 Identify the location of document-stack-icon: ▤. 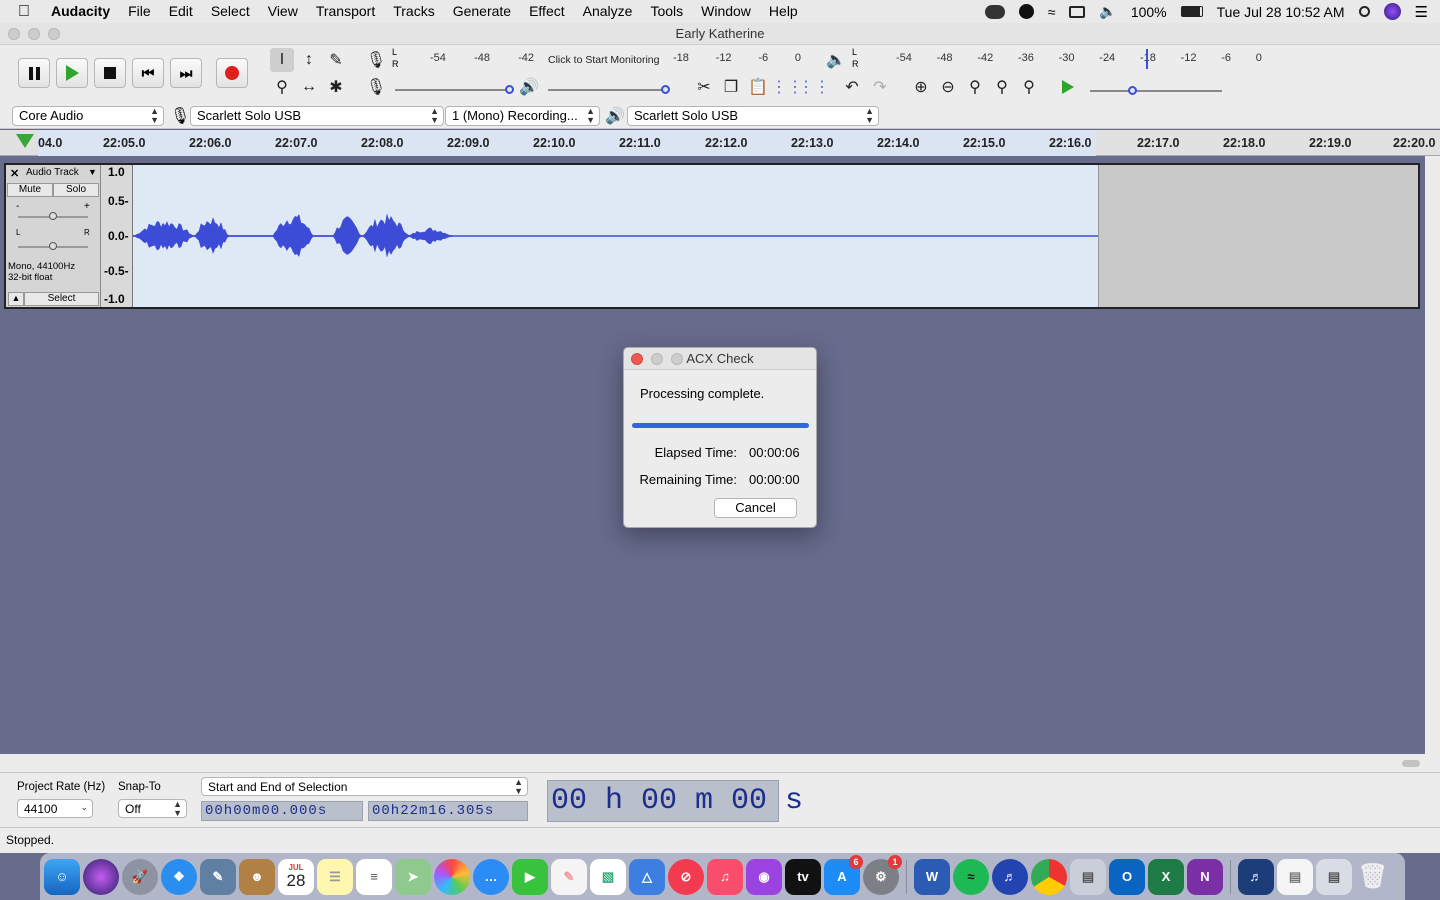
(1295, 876).